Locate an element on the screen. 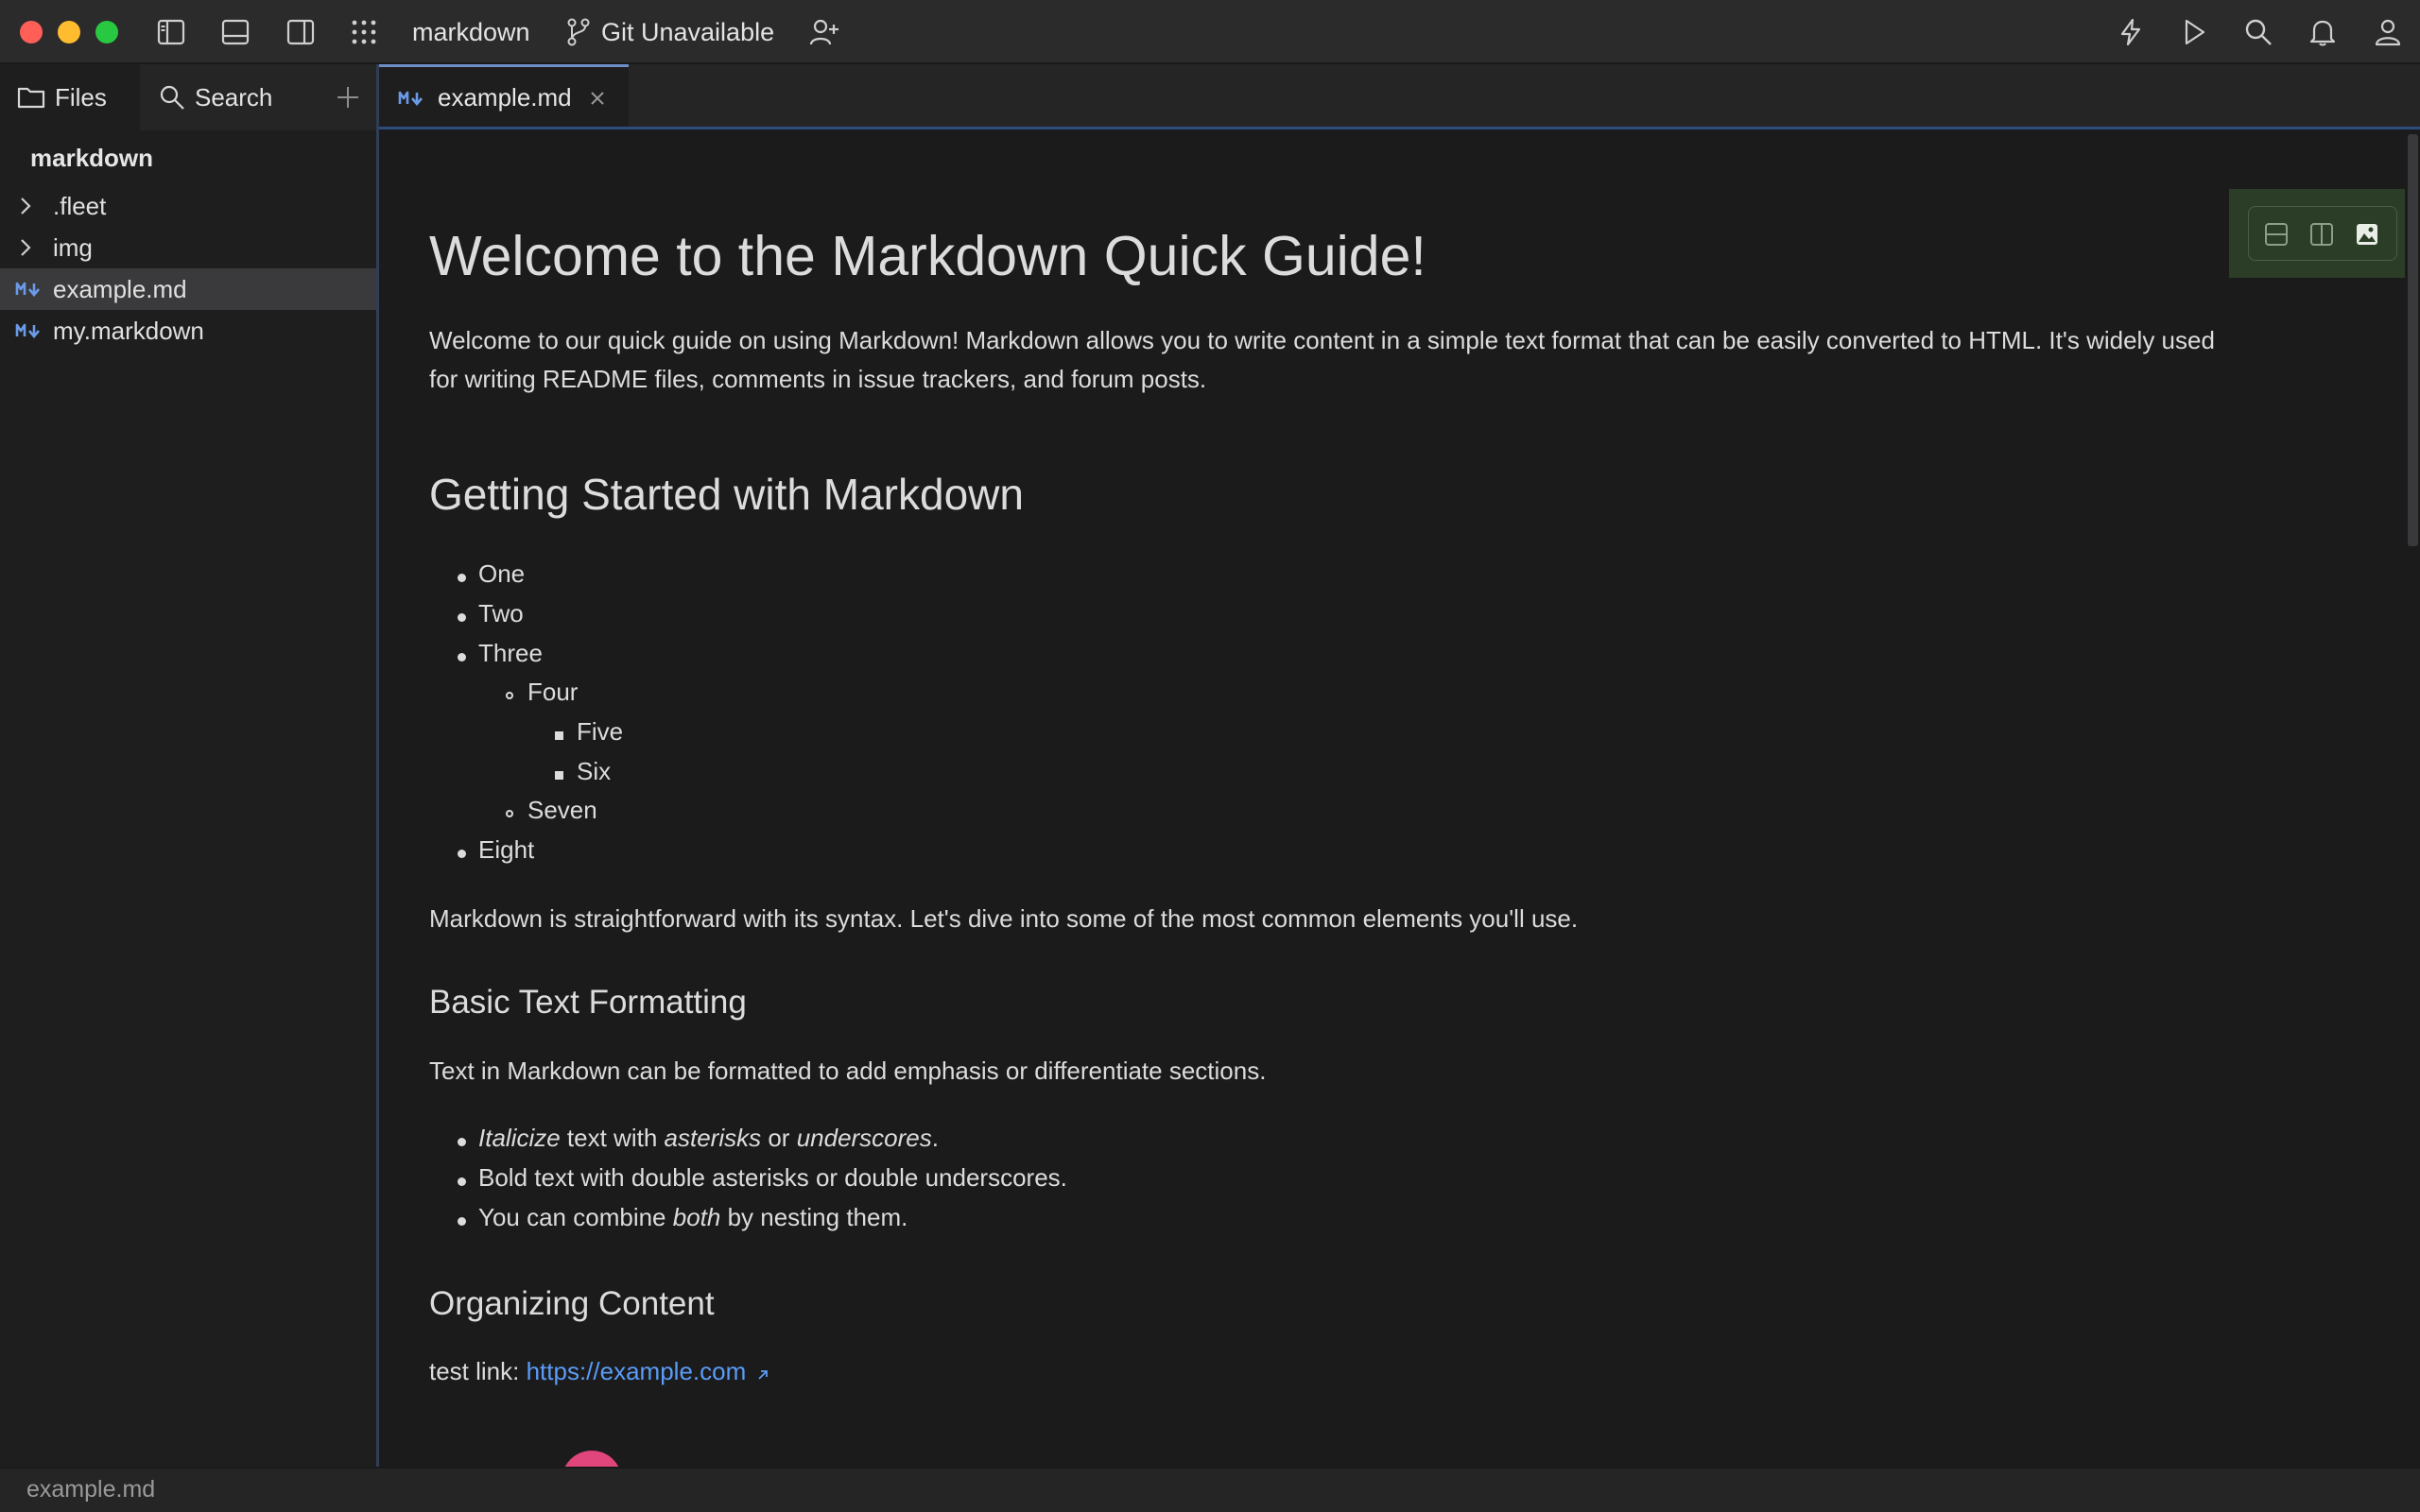 The height and width of the screenshot is (1512, 2420). tab-label: example.md is located at coordinates (505, 97).